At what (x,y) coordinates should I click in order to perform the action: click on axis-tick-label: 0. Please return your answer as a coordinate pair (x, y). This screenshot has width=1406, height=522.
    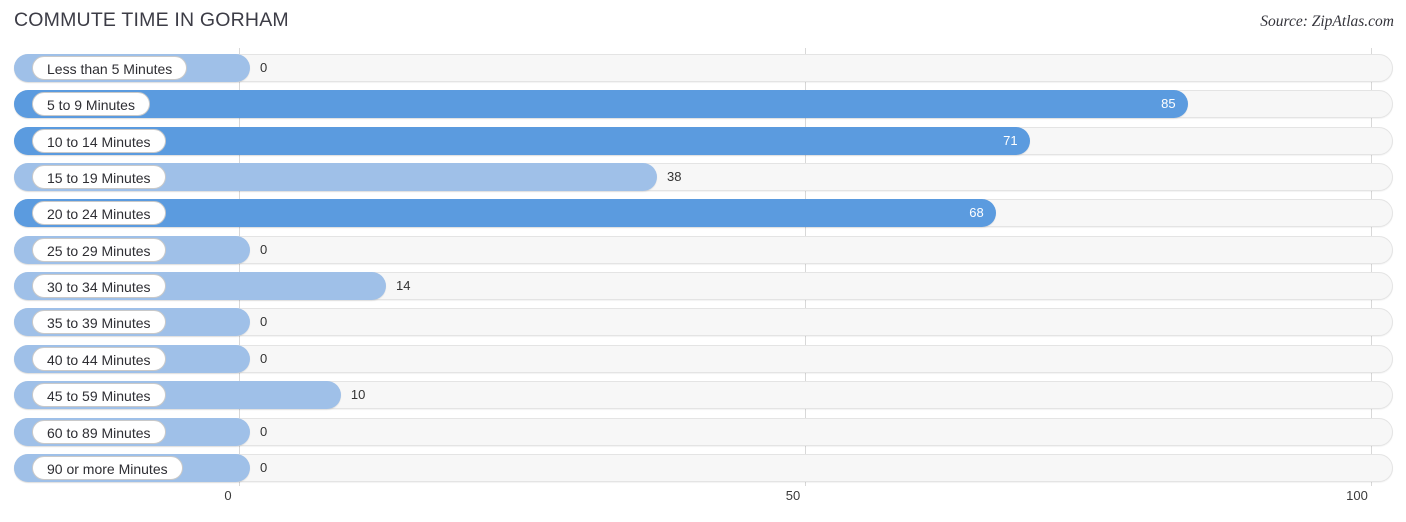
    Looking at the image, I should click on (228, 495).